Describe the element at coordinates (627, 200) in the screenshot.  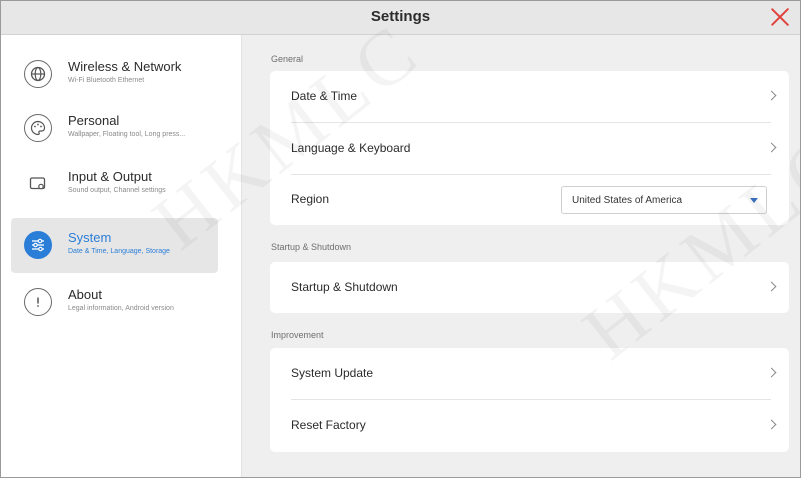
I see `region-select-value: United States of America` at that location.